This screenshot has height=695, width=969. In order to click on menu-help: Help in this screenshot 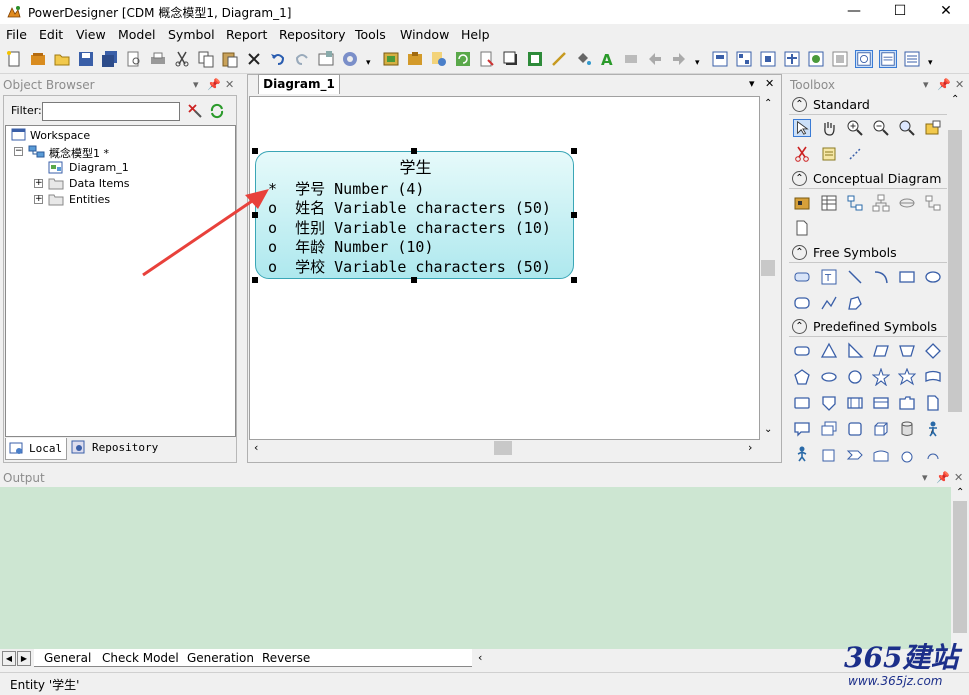, I will do `click(475, 34)`.